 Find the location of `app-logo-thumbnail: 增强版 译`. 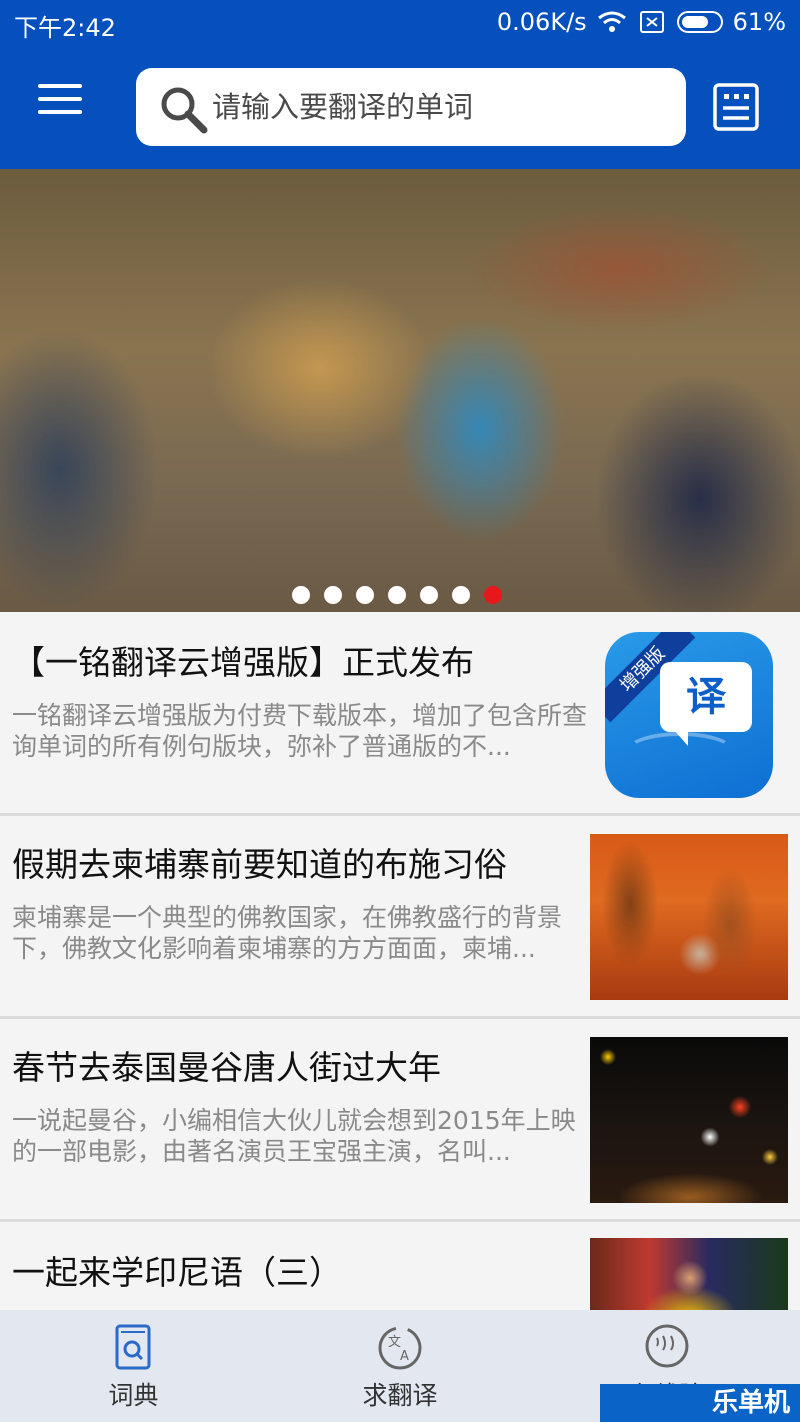

app-logo-thumbnail: 增强版 译 is located at coordinates (689, 715).